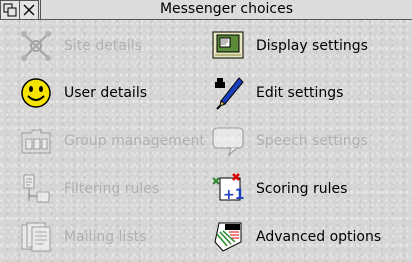 This screenshot has height=262, width=412. What do you see at coordinates (36, 141) in the screenshot?
I see `folder-icon` at bounding box center [36, 141].